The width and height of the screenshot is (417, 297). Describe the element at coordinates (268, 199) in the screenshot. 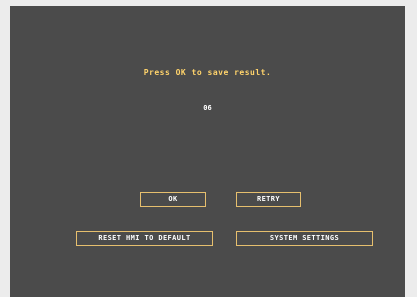

I see `retry-button: RETRY` at that location.